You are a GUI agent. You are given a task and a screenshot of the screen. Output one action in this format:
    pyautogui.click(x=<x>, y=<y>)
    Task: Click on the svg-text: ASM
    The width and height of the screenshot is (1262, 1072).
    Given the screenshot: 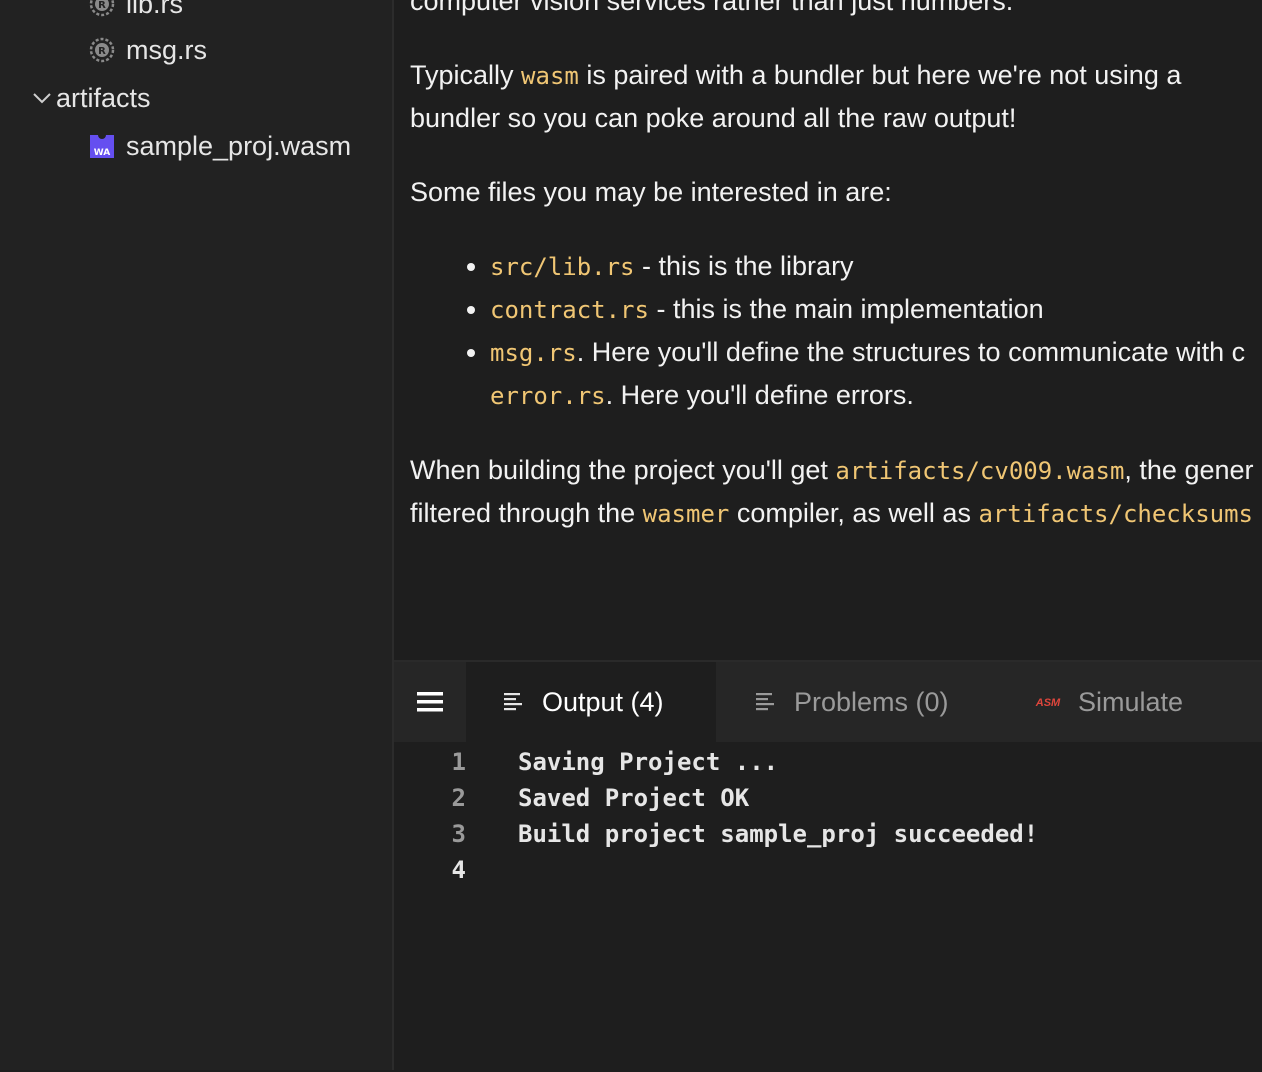 What is the action you would take?
    pyautogui.click(x=1048, y=703)
    